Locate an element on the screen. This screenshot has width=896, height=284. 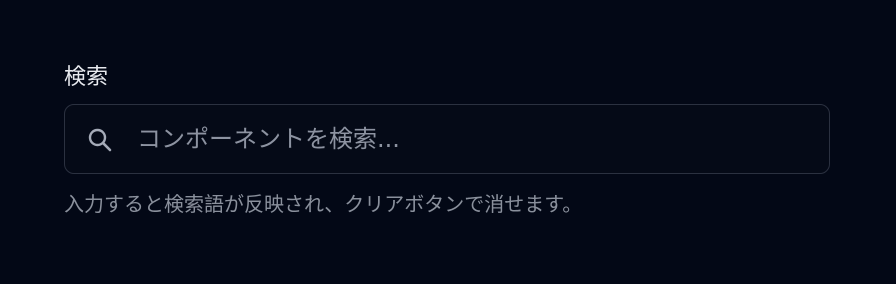
search-hint: 入力すると検索語が反映され、クリアボタンで消せます。 is located at coordinates (323, 204).